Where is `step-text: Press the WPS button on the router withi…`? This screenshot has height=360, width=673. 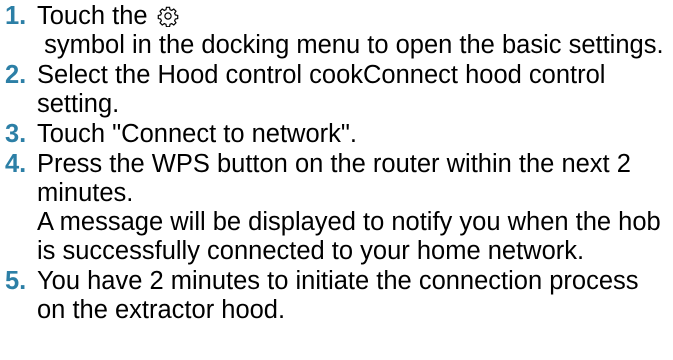
step-text: Press the WPS button on the router withi… is located at coordinates (334, 178).